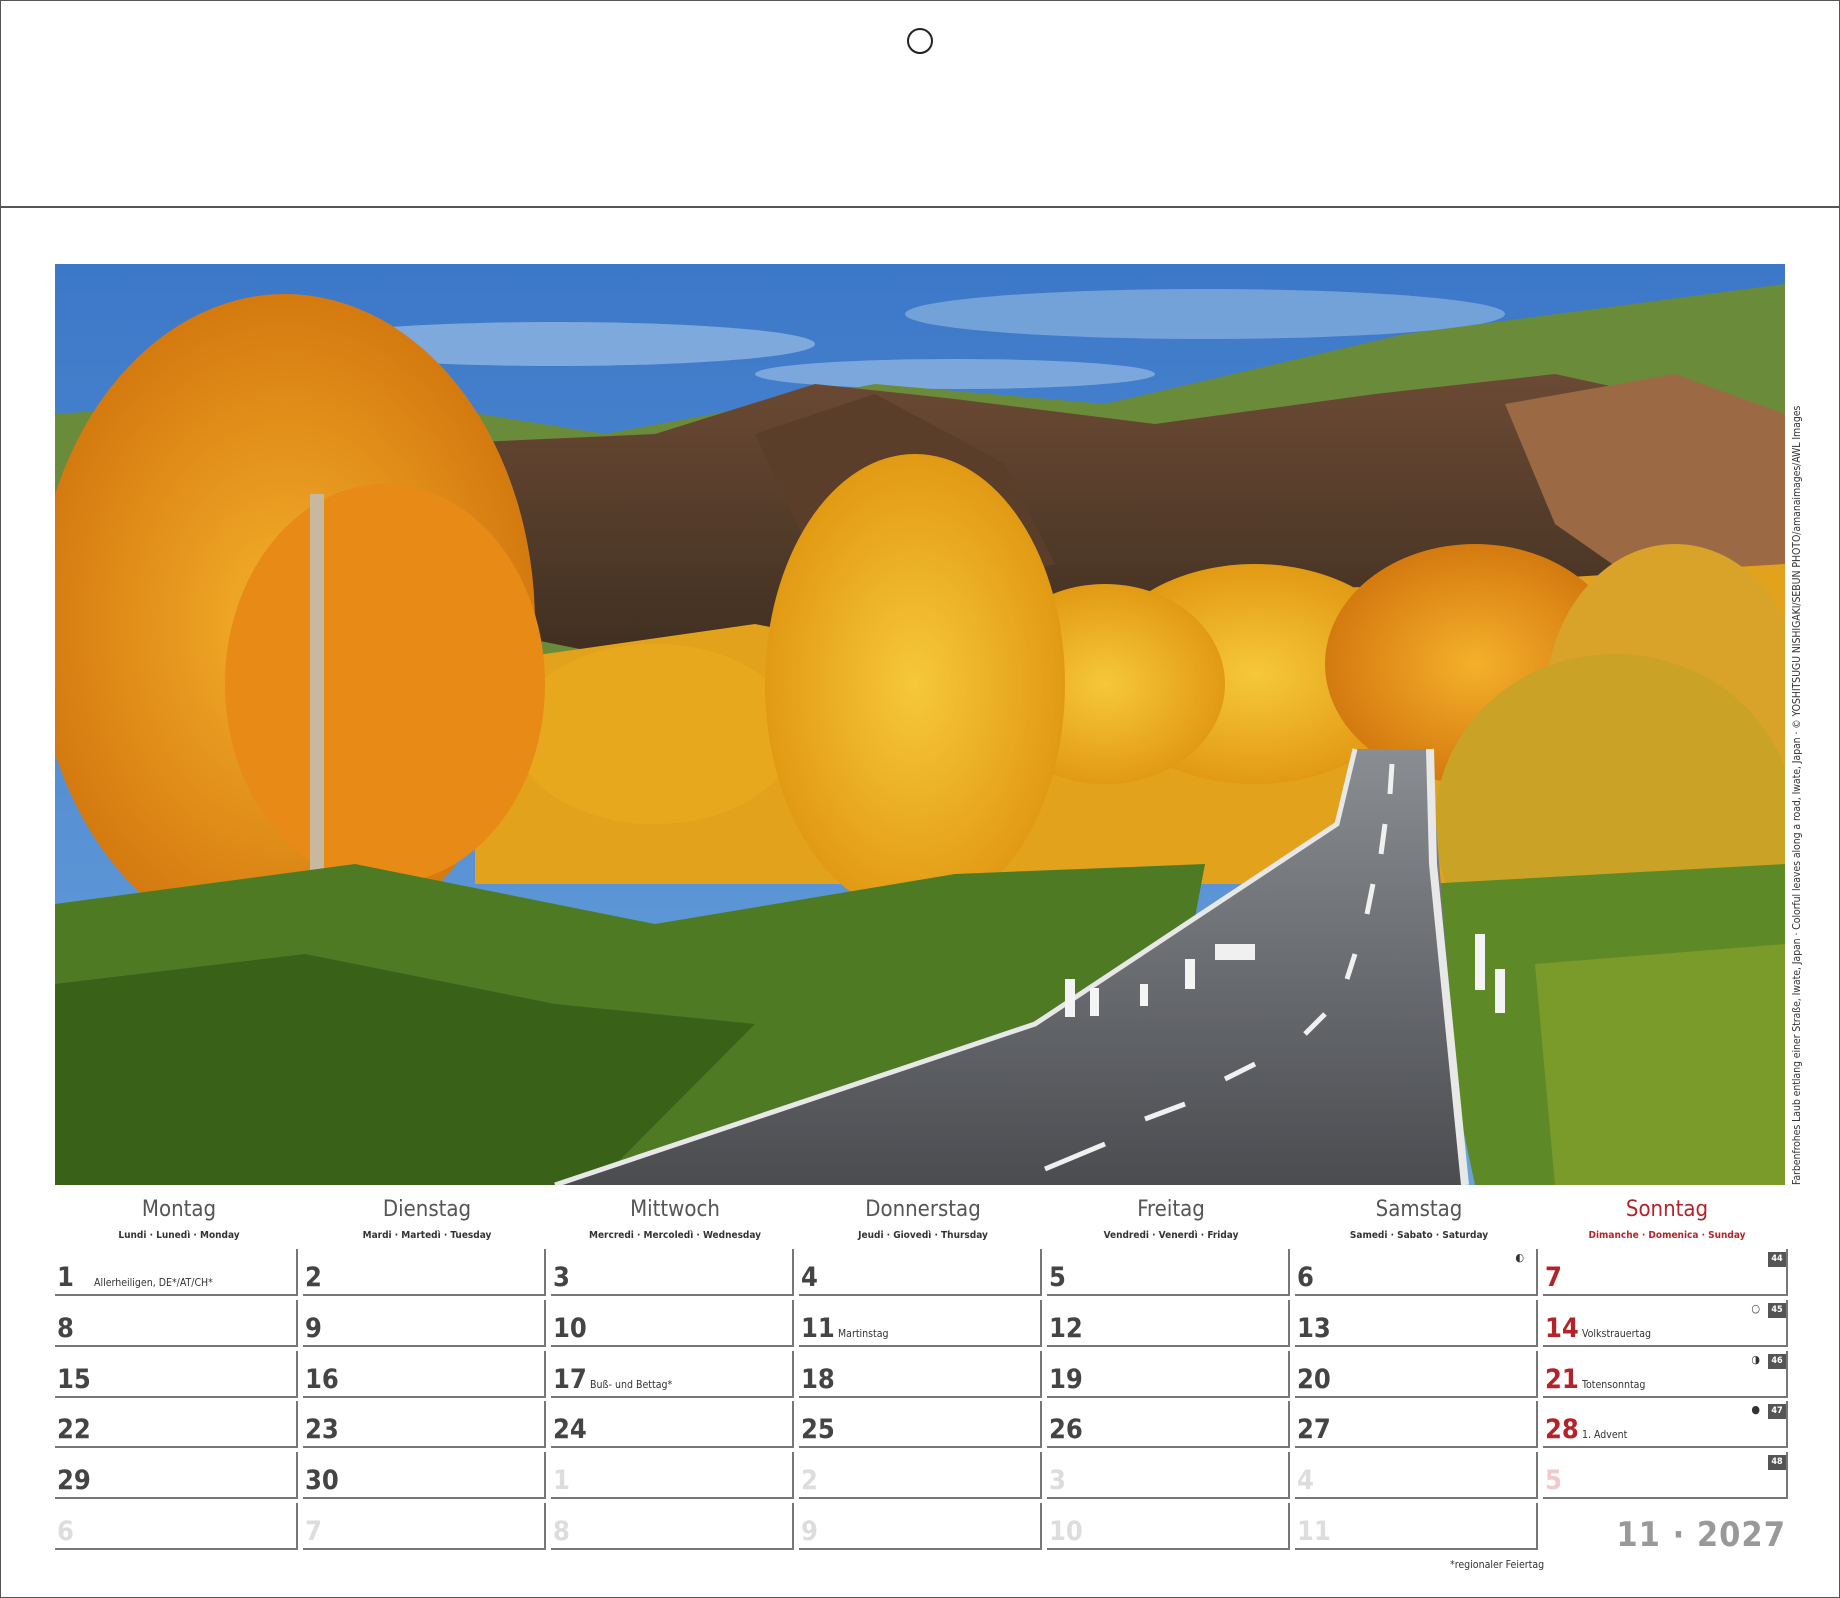  I want to click on day-number: 22, so click(74, 1429).